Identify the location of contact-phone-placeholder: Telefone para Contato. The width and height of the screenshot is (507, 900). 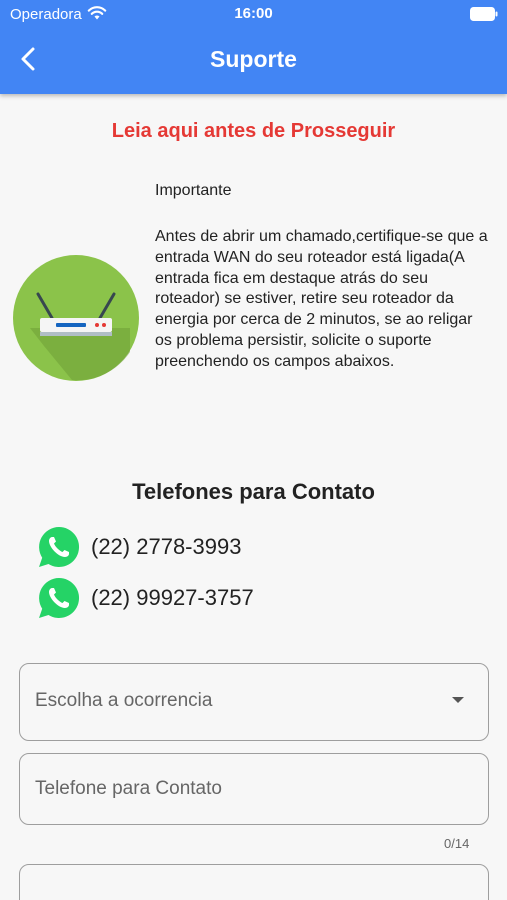
(128, 788).